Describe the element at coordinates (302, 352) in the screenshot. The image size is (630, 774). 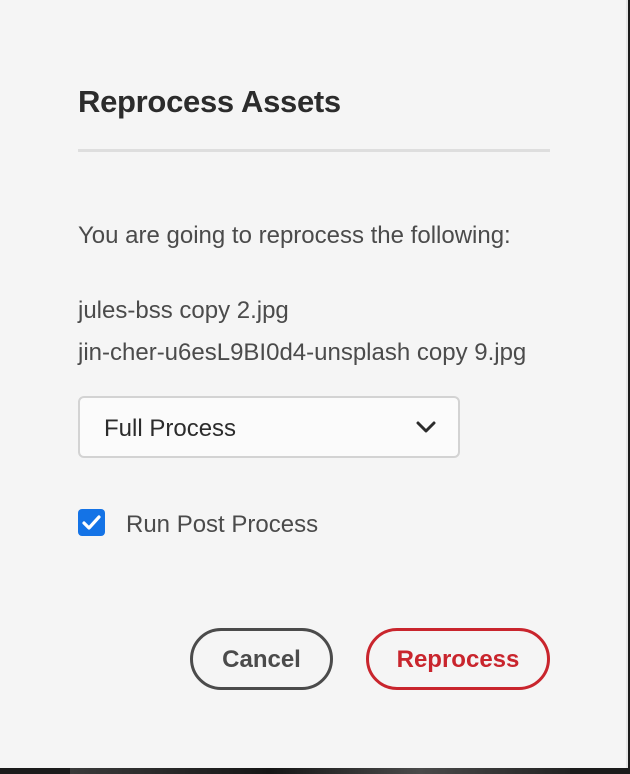
I see `asset-list-item: jin-cher-u6esL9BI0d4-unsplash copy 9.jpg` at that location.